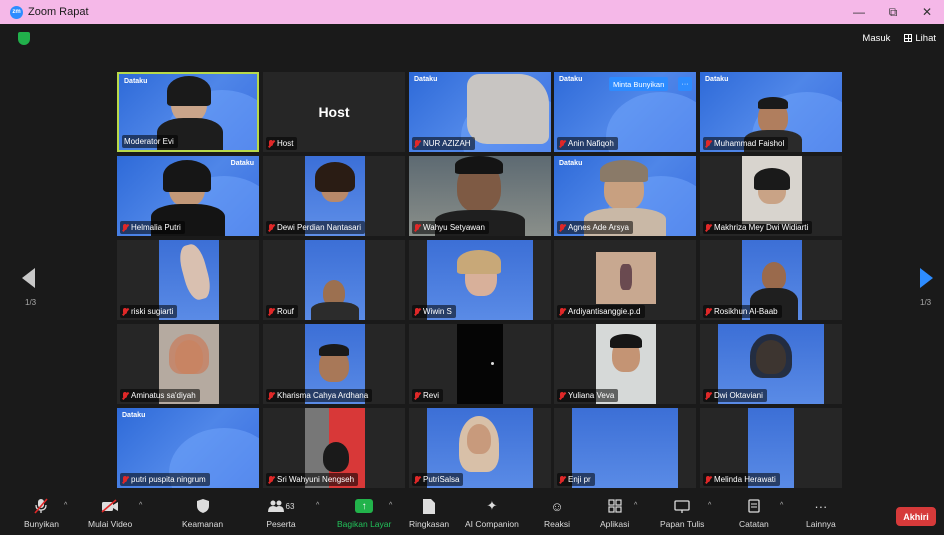  What do you see at coordinates (930, 280) in the screenshot?
I see `next-page-button` at bounding box center [930, 280].